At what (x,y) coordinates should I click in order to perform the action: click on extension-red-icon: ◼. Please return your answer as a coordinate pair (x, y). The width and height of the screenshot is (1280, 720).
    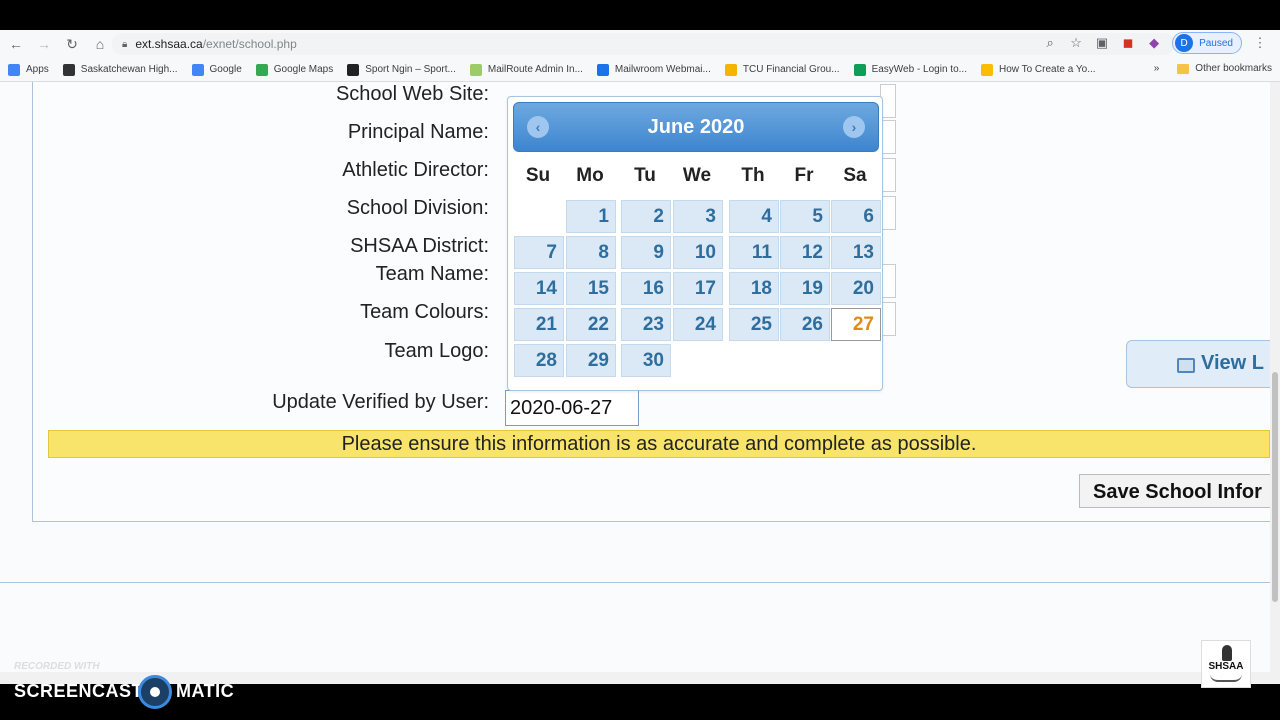
    Looking at the image, I should click on (1128, 43).